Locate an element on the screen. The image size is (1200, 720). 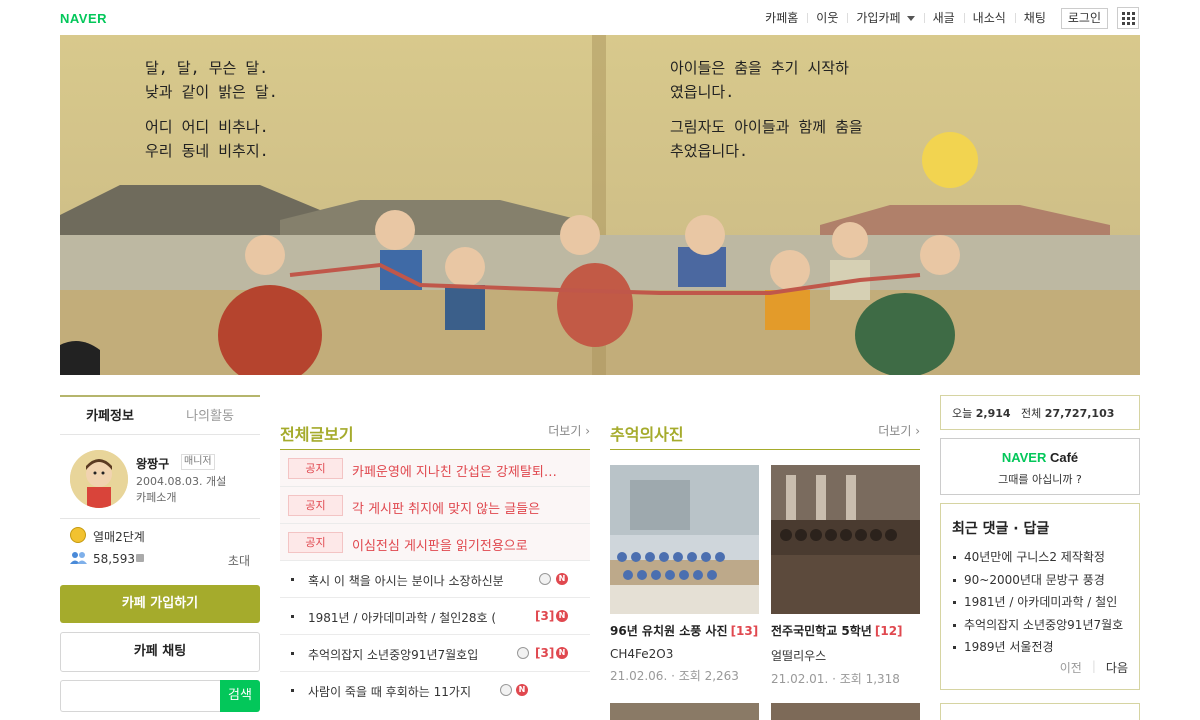
post-row: 1981년 / 아카데미과학 / 철인28호 ( [3] N is located at coordinates (435, 616).